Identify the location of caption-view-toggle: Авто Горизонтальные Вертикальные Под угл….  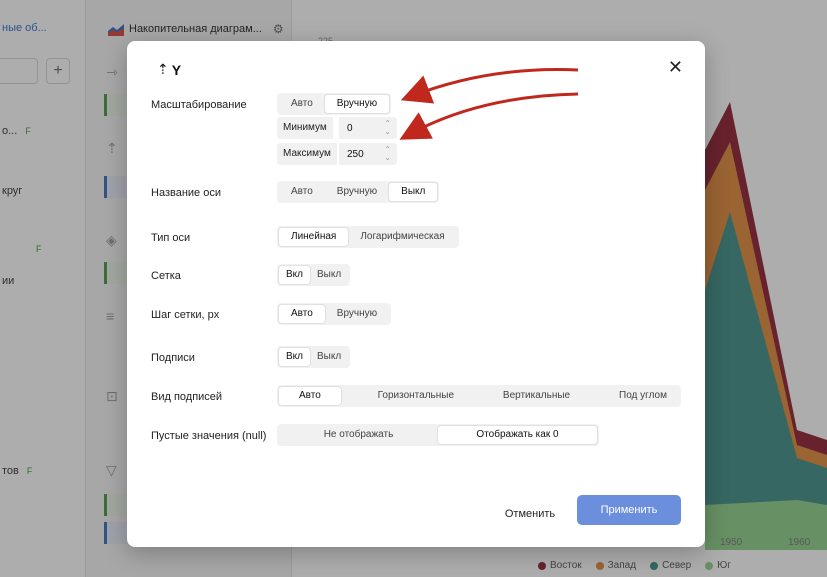
(479, 396).